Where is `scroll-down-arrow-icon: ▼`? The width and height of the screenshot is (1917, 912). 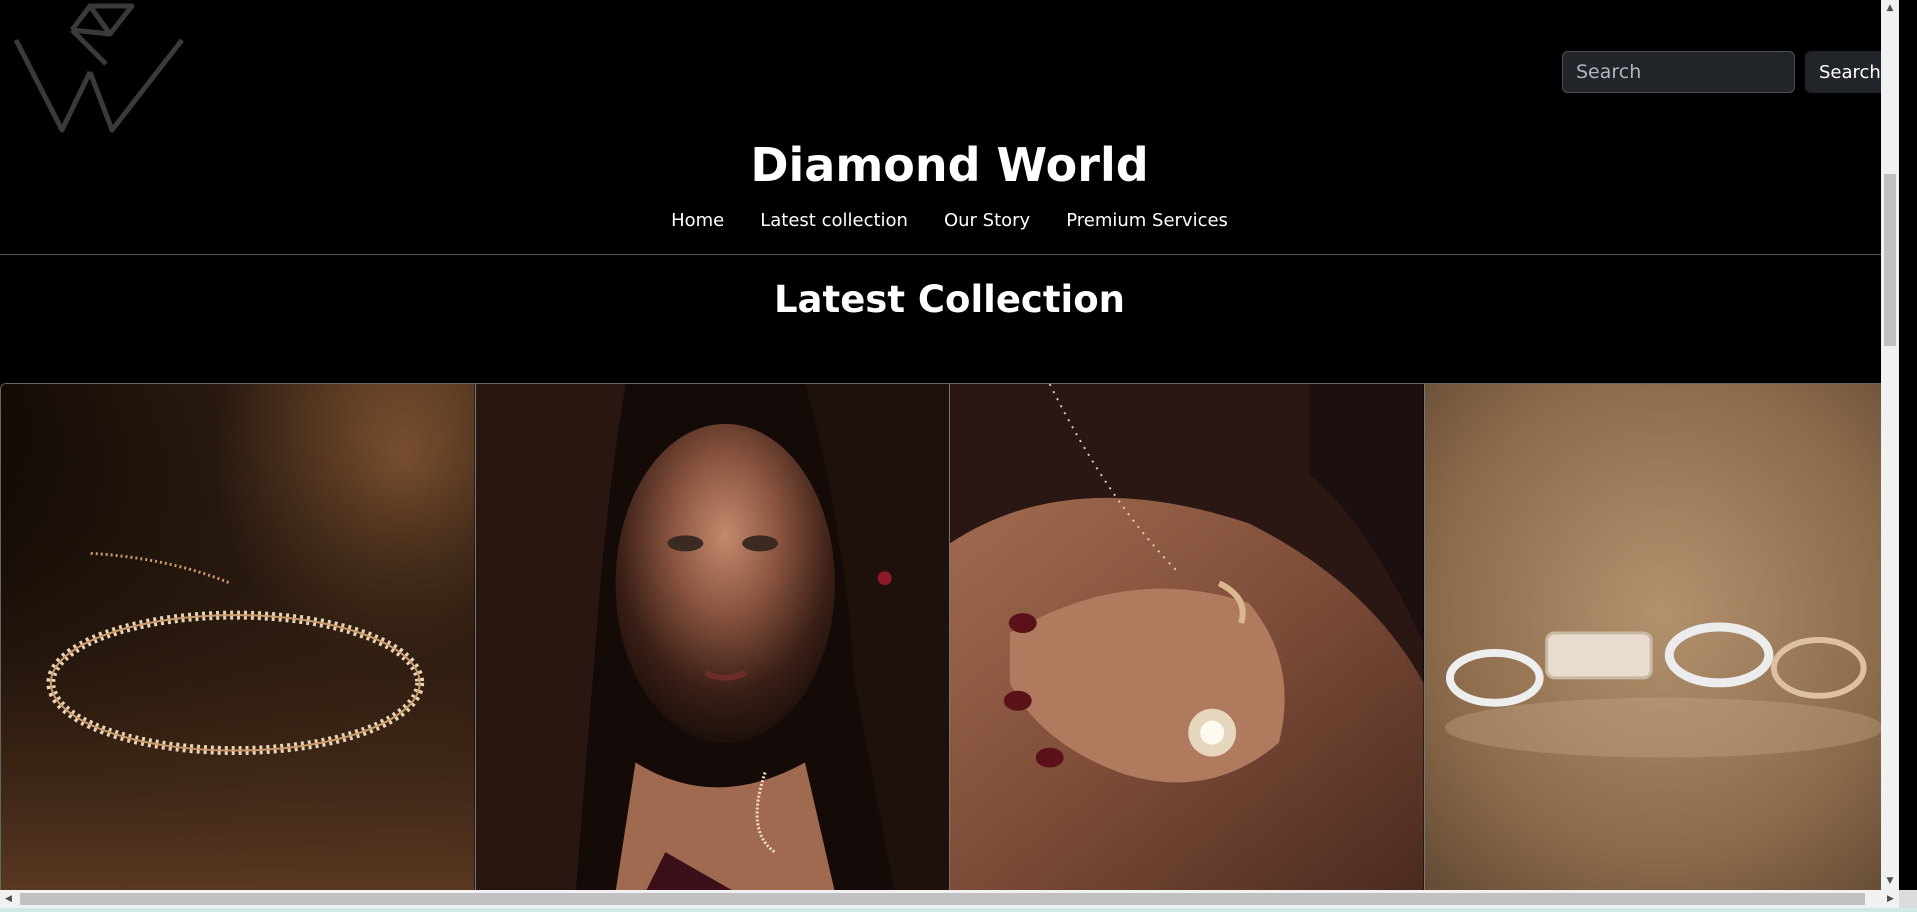 scroll-down-arrow-icon: ▼ is located at coordinates (1890, 881).